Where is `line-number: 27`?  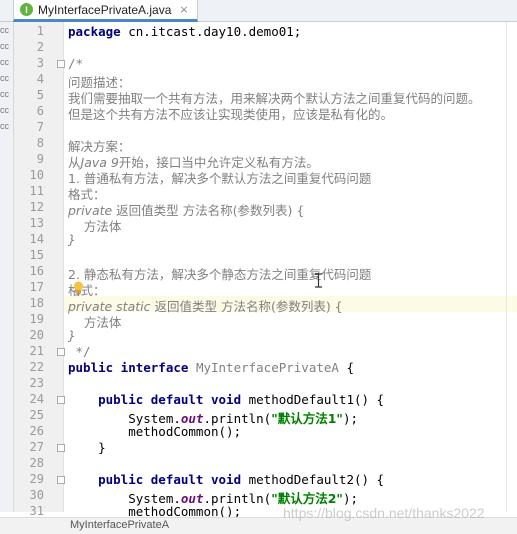
line-number: 27 is located at coordinates (36, 447).